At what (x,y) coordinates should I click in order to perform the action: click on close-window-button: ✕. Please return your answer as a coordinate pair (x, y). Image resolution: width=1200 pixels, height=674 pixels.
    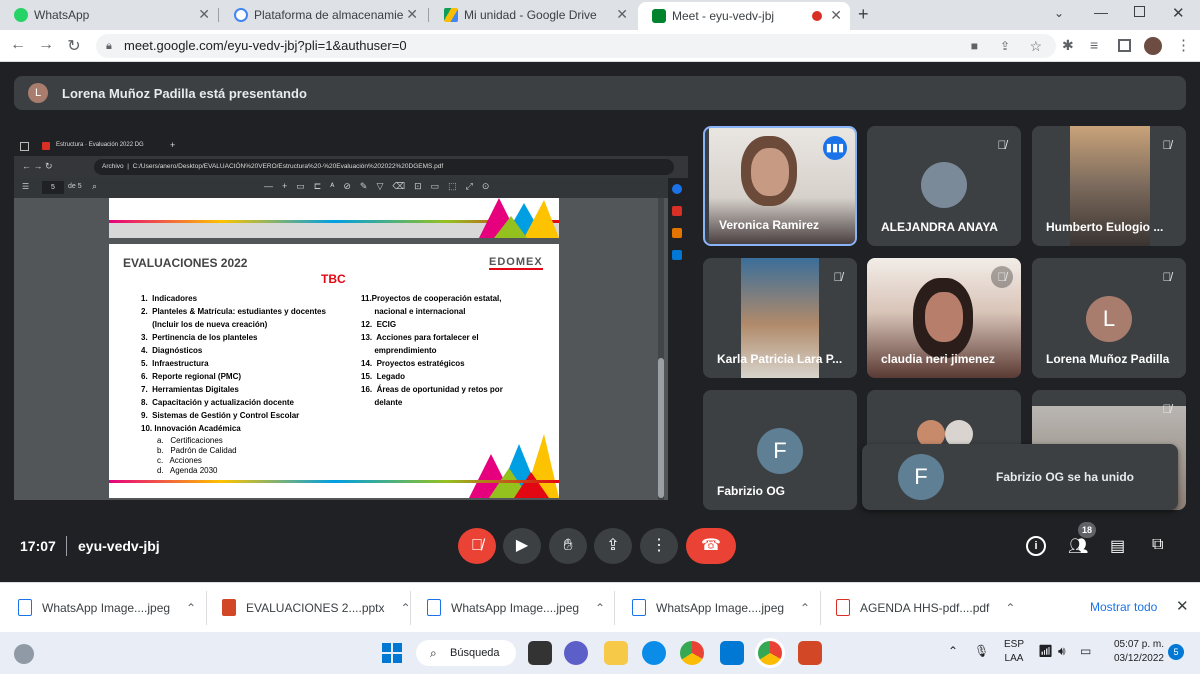
    Looking at the image, I should click on (1178, 13).